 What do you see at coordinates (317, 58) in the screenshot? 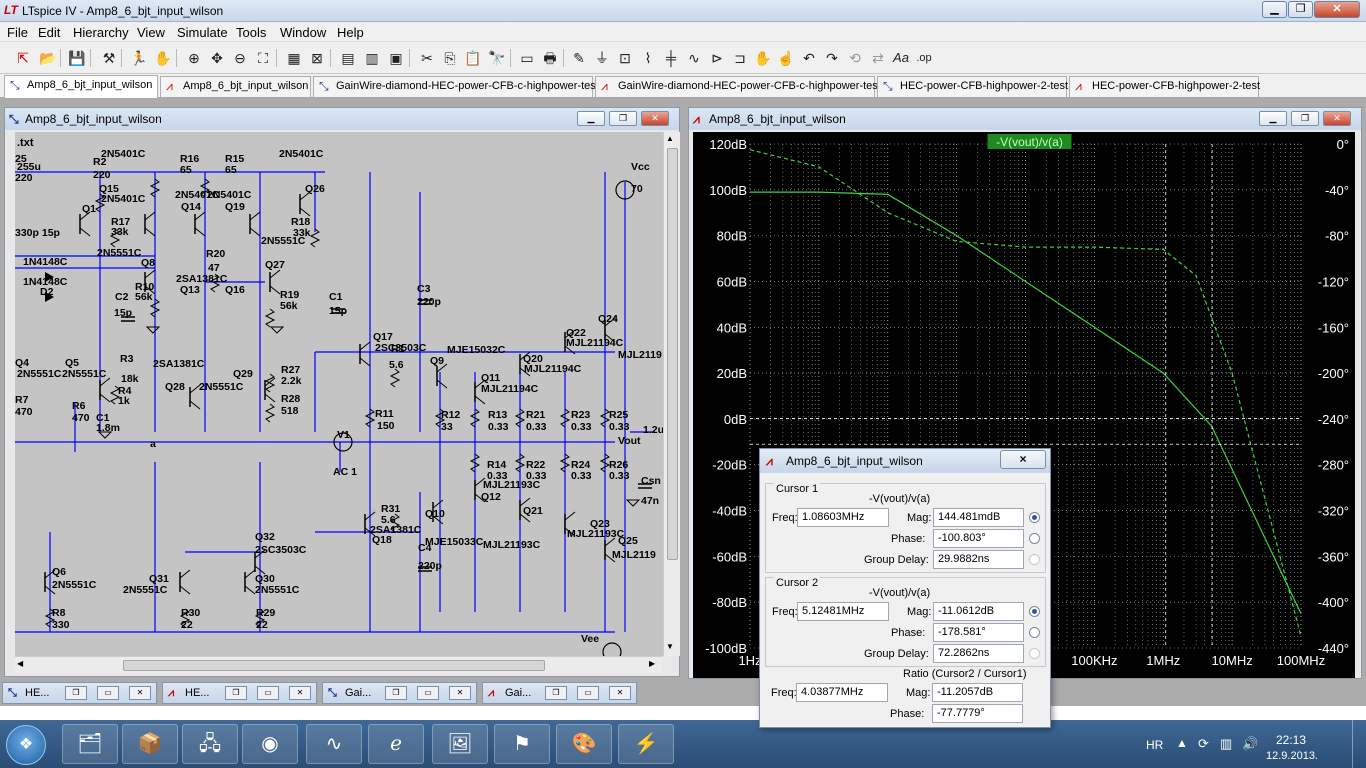
I see `delete-traces-icon: ⊠` at bounding box center [317, 58].